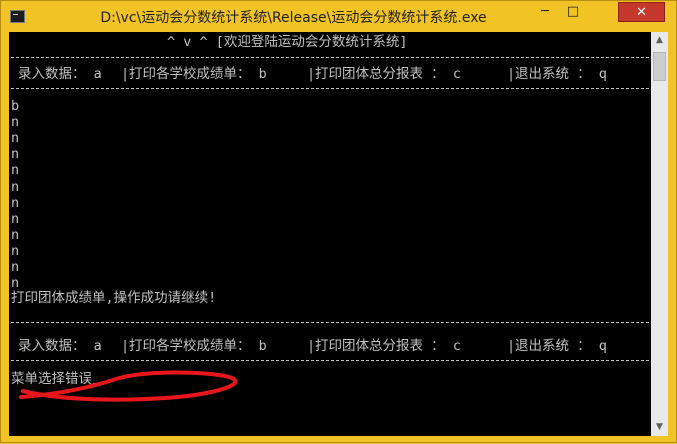 The width and height of the screenshot is (677, 444). What do you see at coordinates (287, 42) in the screenshot?
I see `welcome-header: ^ v ^ [欢迎登陆运动会分数统计系统]` at bounding box center [287, 42].